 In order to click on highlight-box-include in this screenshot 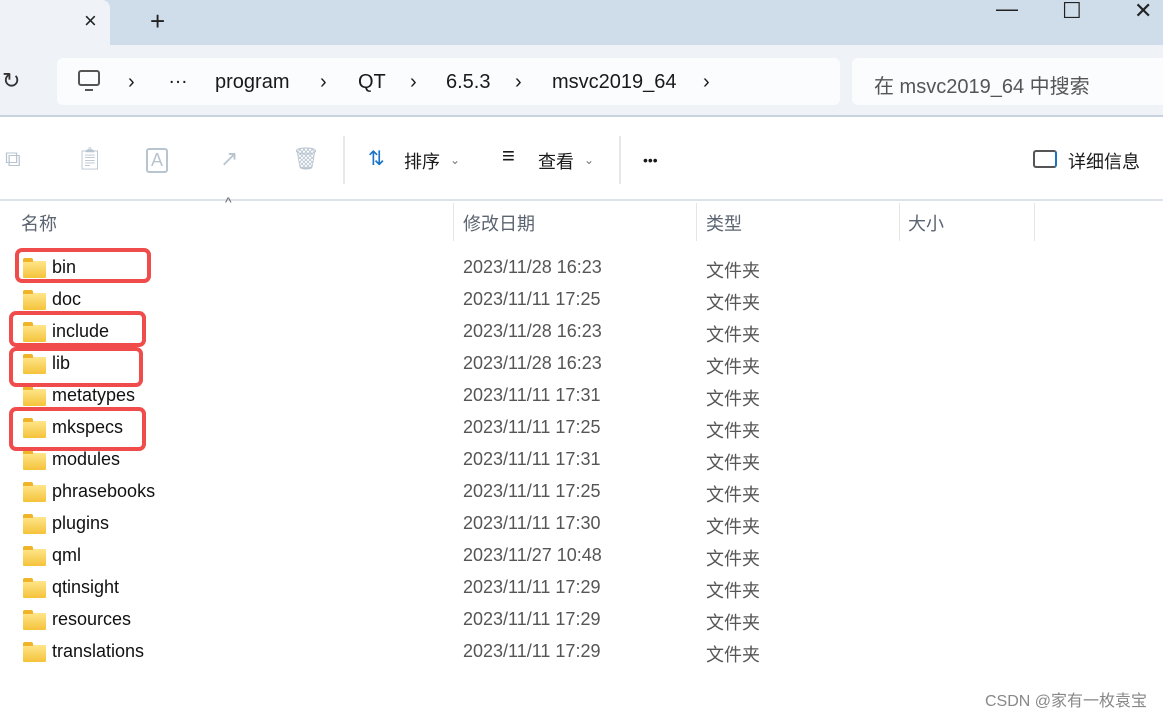, I will do `click(77, 329)`.